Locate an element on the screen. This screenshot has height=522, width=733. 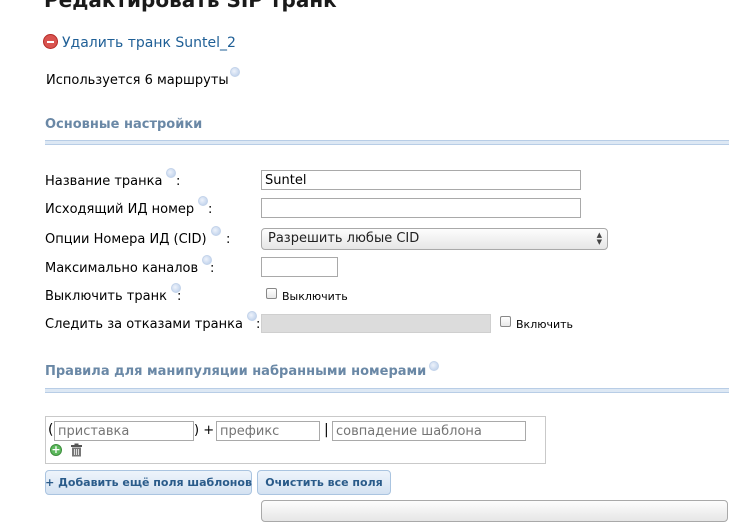
clear-all-fields-button: Очистить все поля is located at coordinates (324, 482).